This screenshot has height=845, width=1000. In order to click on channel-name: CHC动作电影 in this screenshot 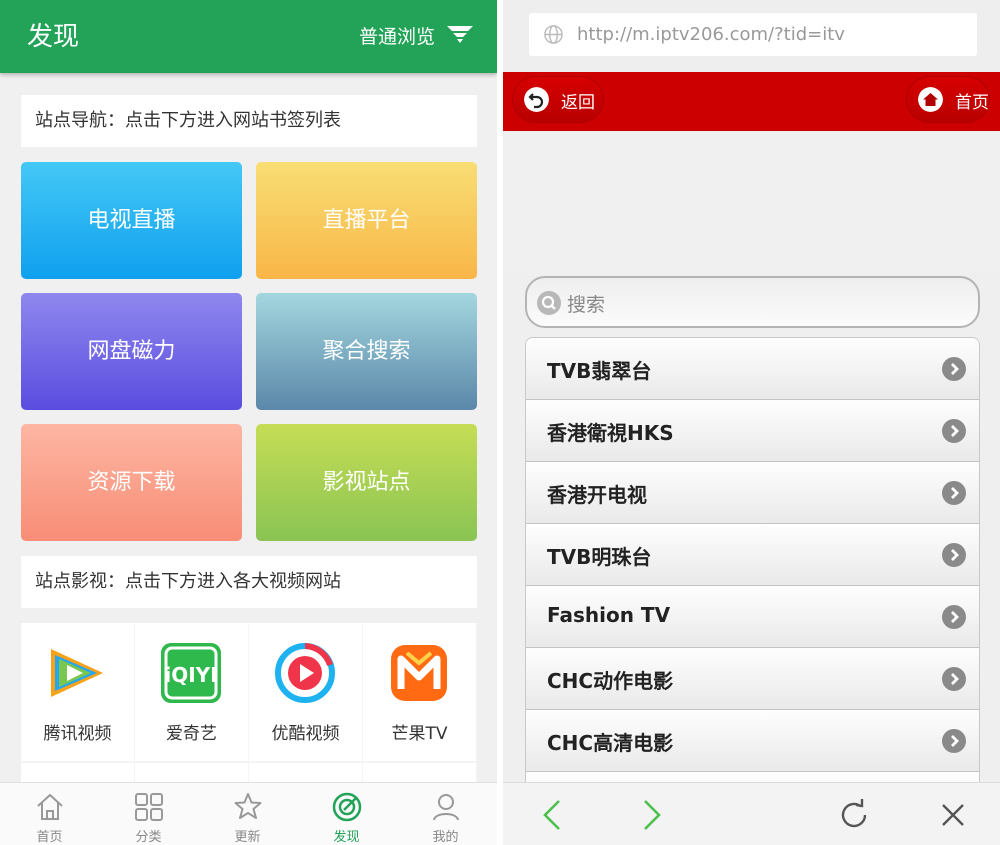, I will do `click(610, 681)`.